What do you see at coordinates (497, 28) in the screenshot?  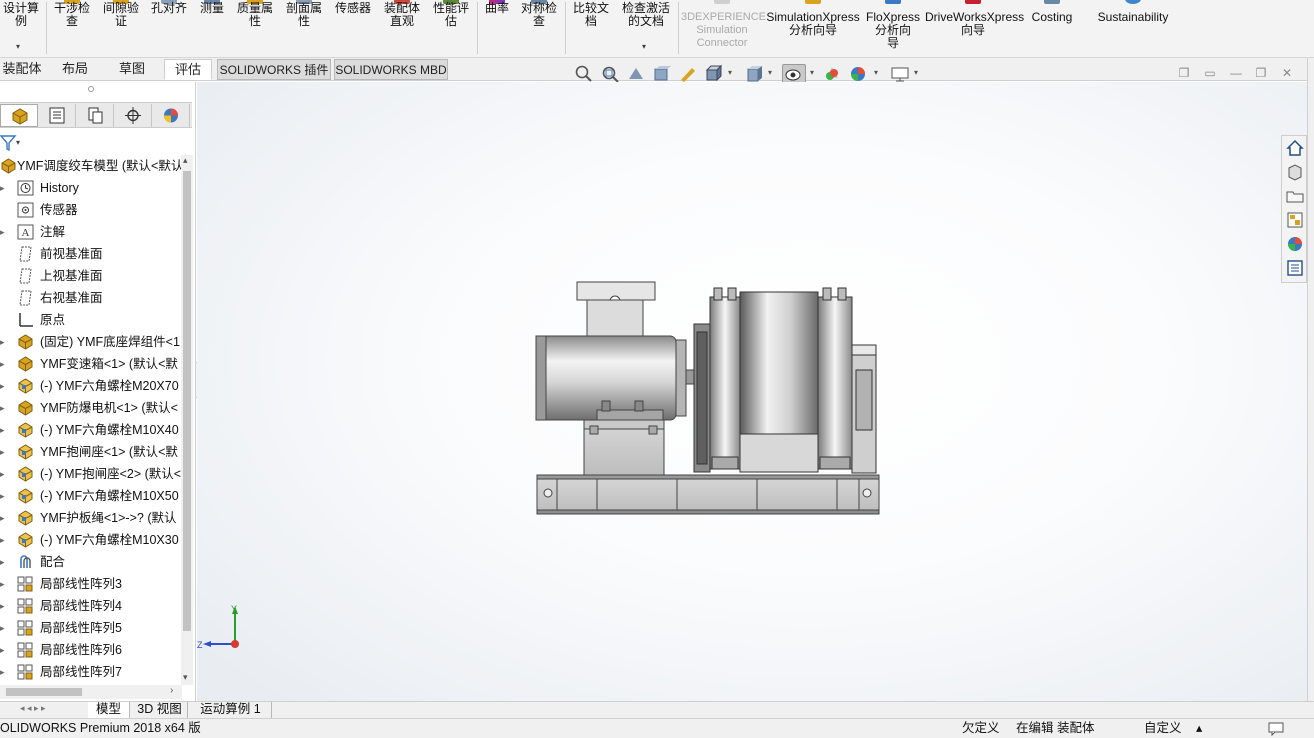 I see `curvature-button: 曲率` at bounding box center [497, 28].